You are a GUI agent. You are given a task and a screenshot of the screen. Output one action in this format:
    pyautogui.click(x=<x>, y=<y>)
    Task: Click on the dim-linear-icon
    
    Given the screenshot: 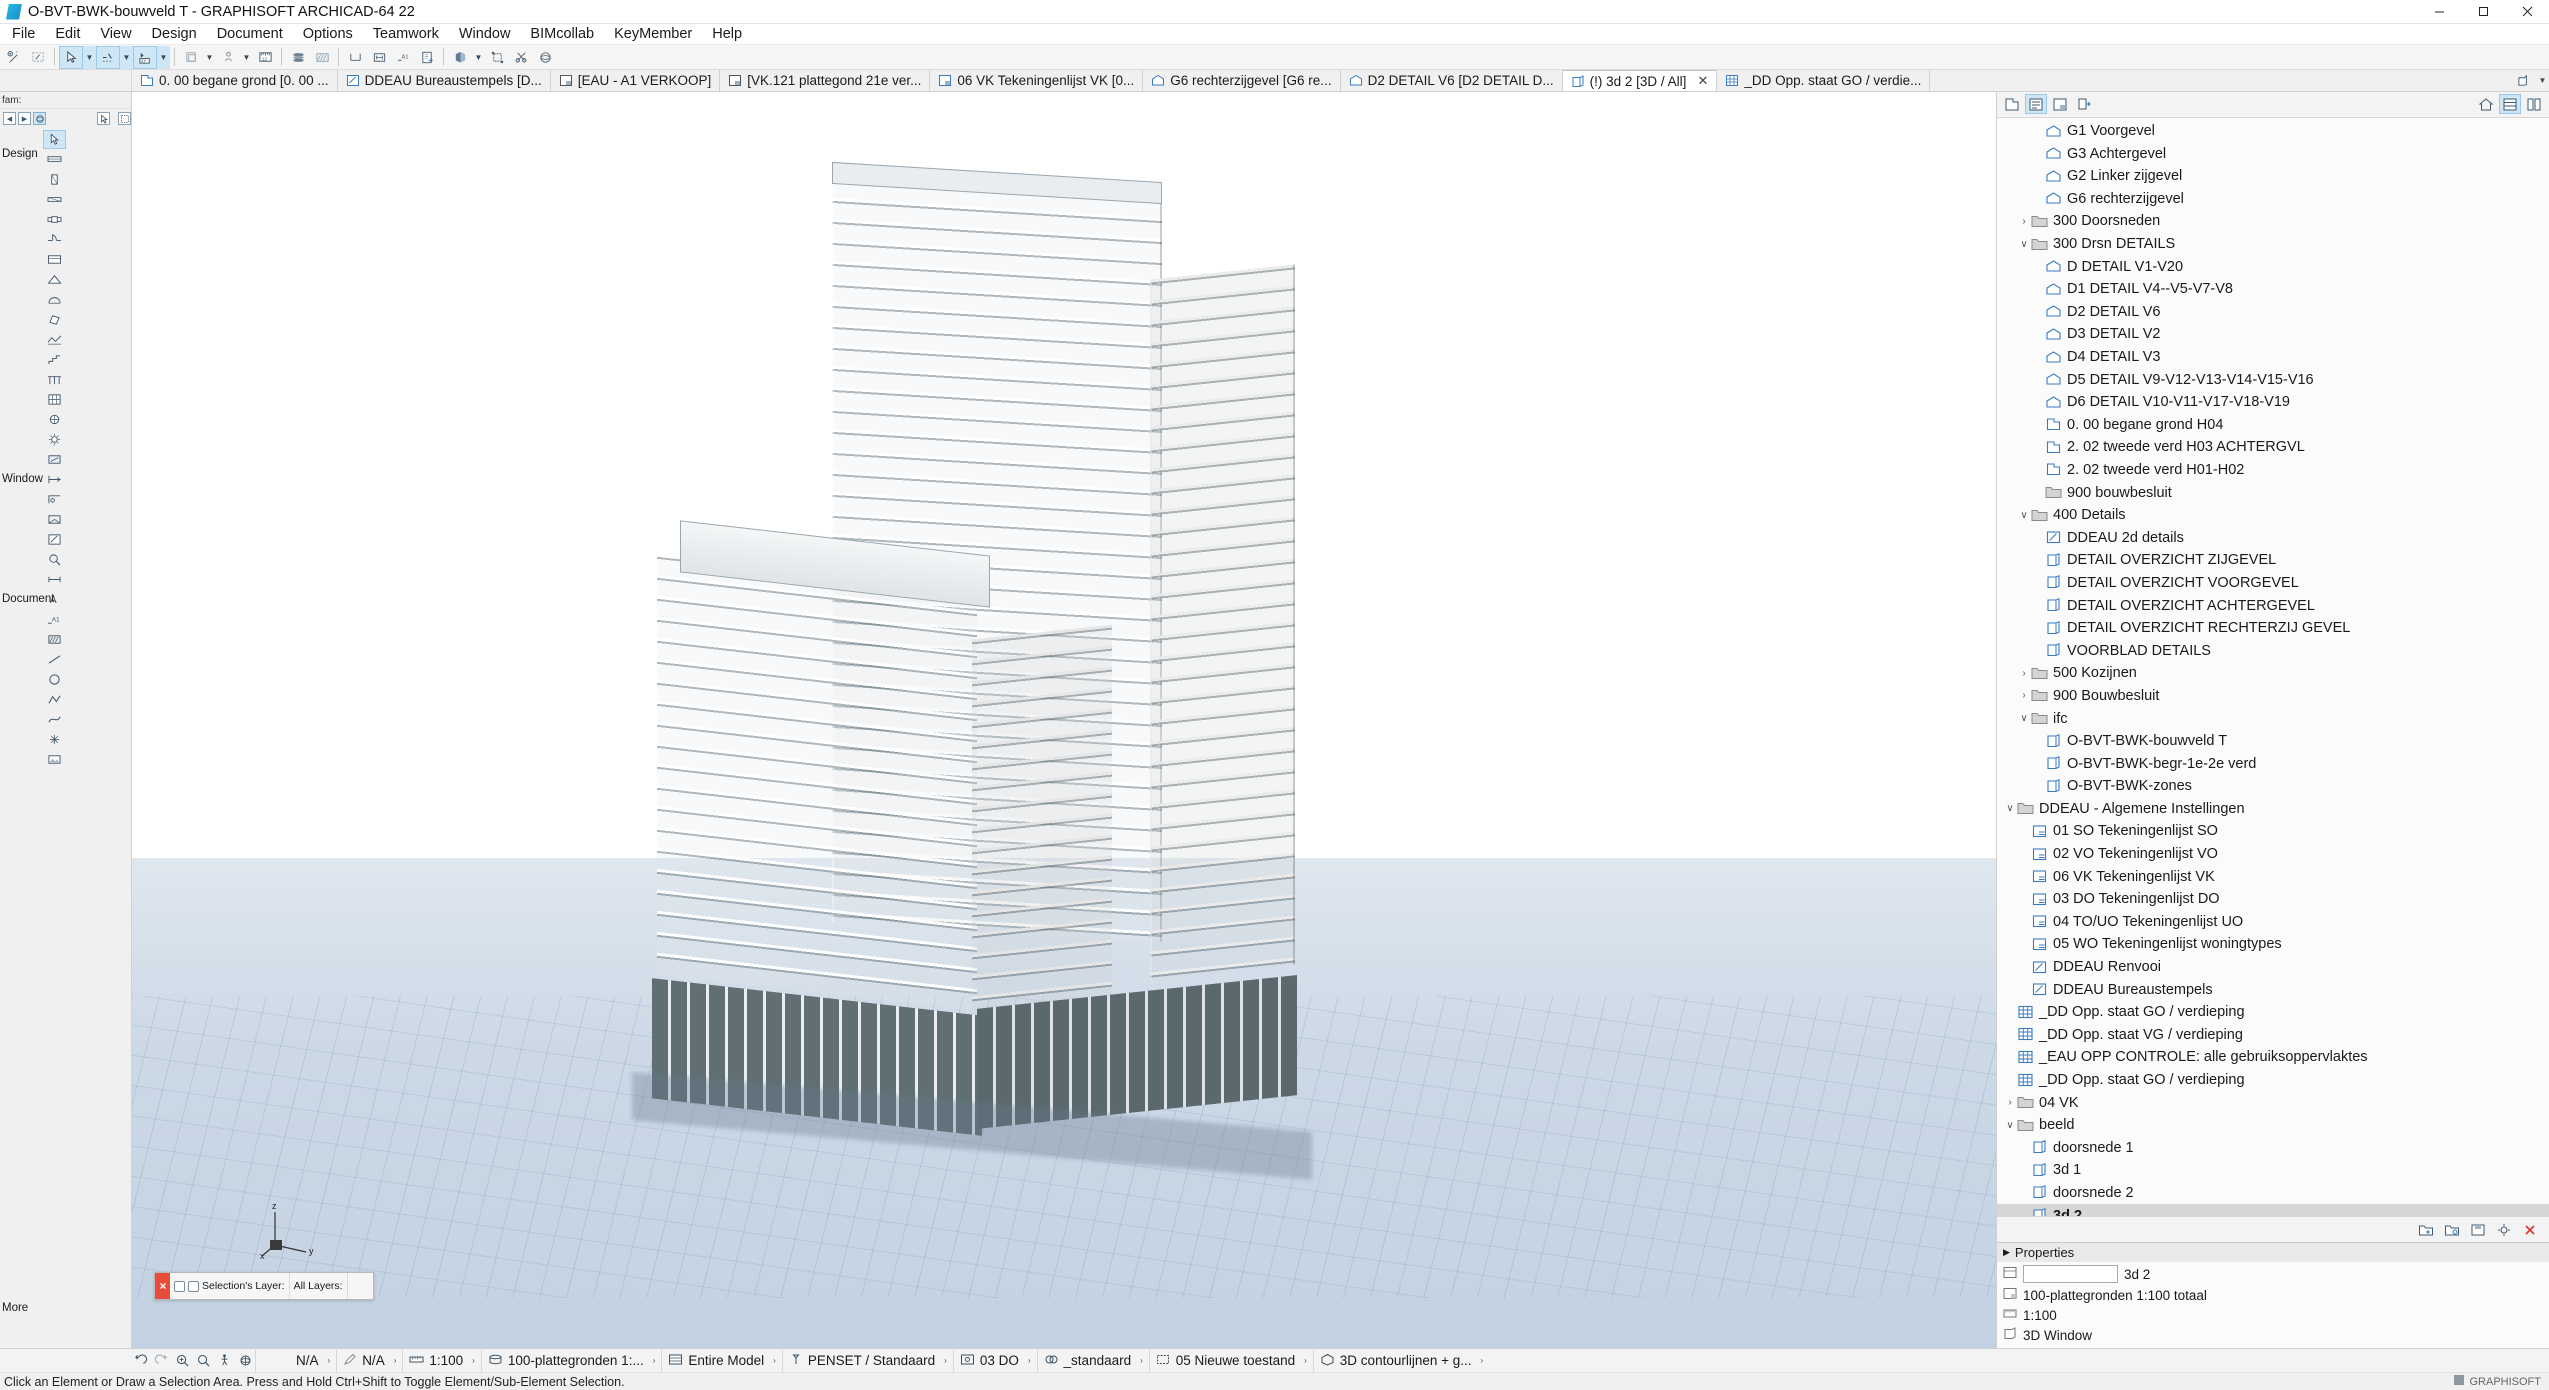 What is the action you would take?
    pyautogui.click(x=379, y=57)
    